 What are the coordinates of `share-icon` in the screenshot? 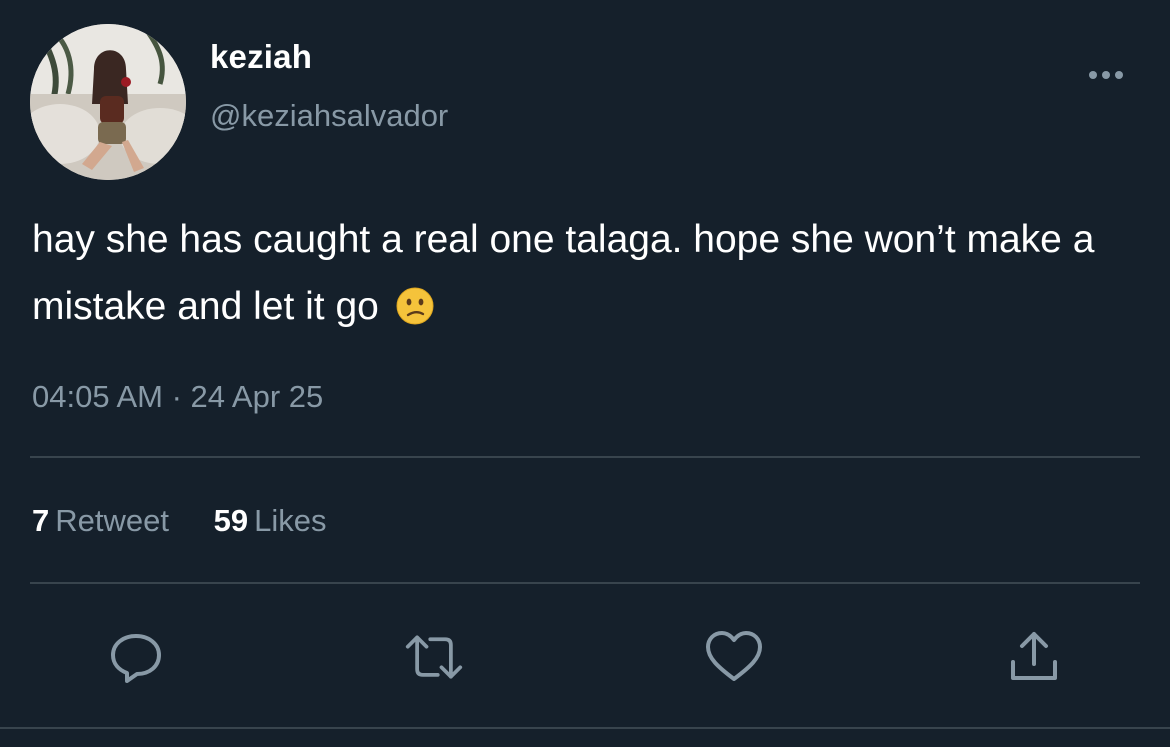 It's located at (1034, 657).